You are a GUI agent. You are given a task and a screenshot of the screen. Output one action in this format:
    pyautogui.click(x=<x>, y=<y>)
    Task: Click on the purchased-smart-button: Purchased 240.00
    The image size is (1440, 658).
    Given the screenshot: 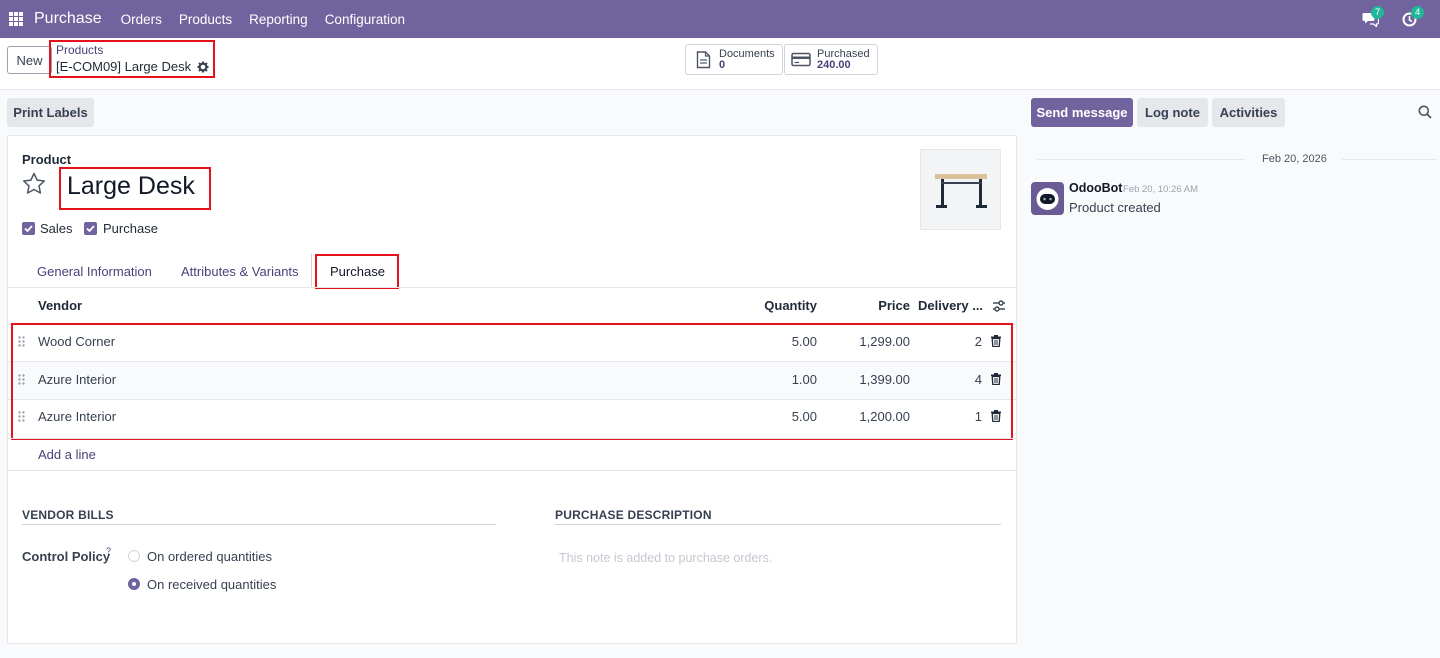 What is the action you would take?
    pyautogui.click(x=831, y=59)
    